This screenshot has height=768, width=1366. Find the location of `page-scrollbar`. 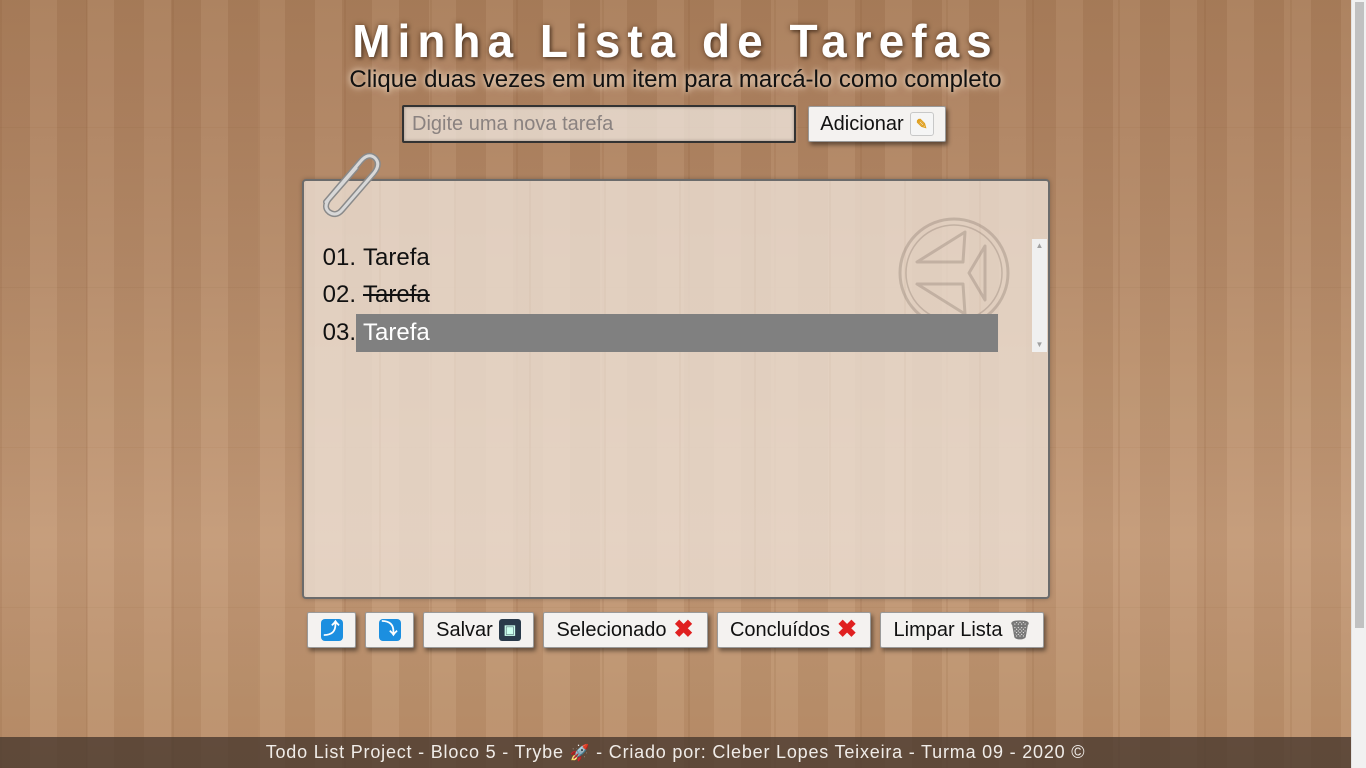

page-scrollbar is located at coordinates (1358, 384).